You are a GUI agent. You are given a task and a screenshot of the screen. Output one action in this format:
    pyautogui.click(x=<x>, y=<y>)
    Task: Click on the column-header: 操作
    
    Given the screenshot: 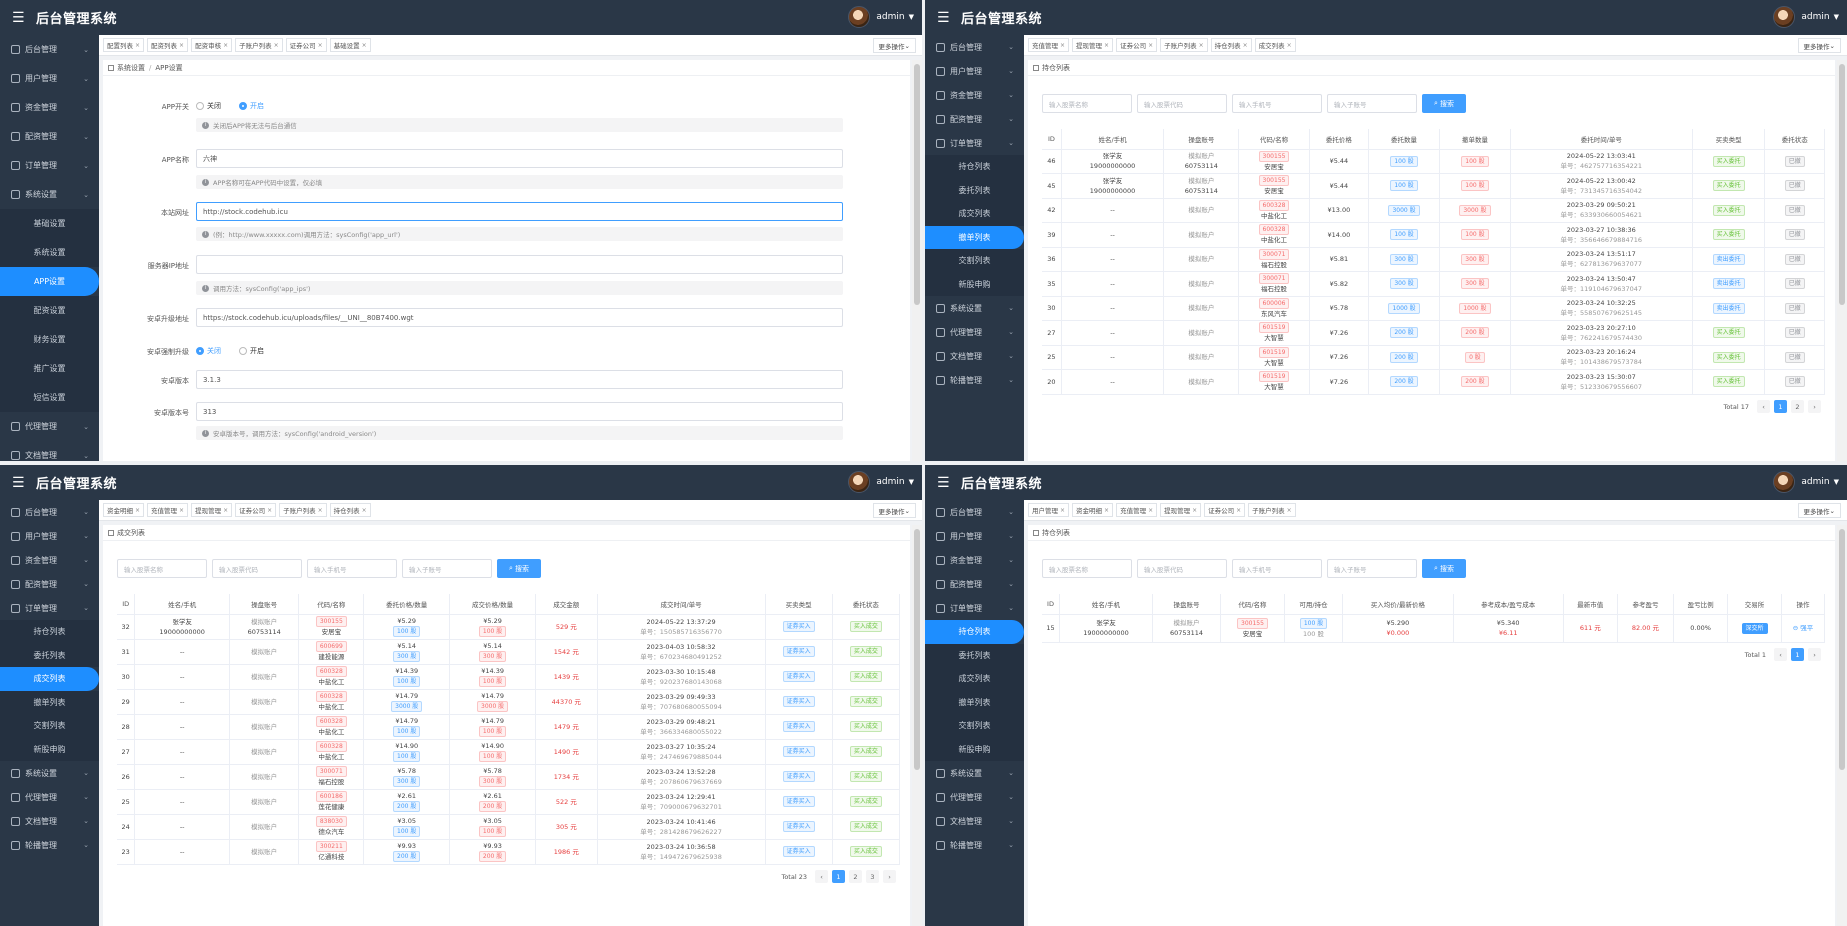 What is the action you would take?
    pyautogui.click(x=1803, y=604)
    